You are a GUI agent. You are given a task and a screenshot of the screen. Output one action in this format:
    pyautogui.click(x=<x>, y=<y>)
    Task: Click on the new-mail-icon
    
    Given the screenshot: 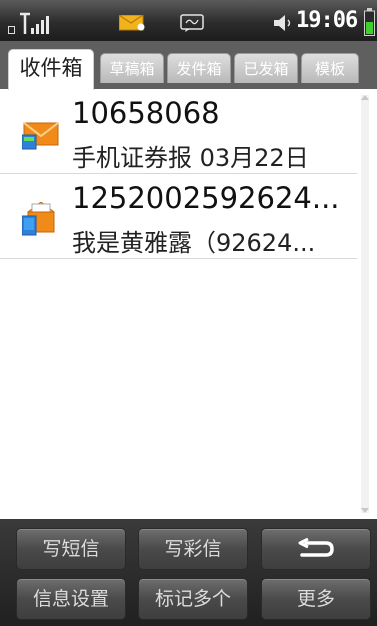 What is the action you would take?
    pyautogui.click(x=131, y=22)
    